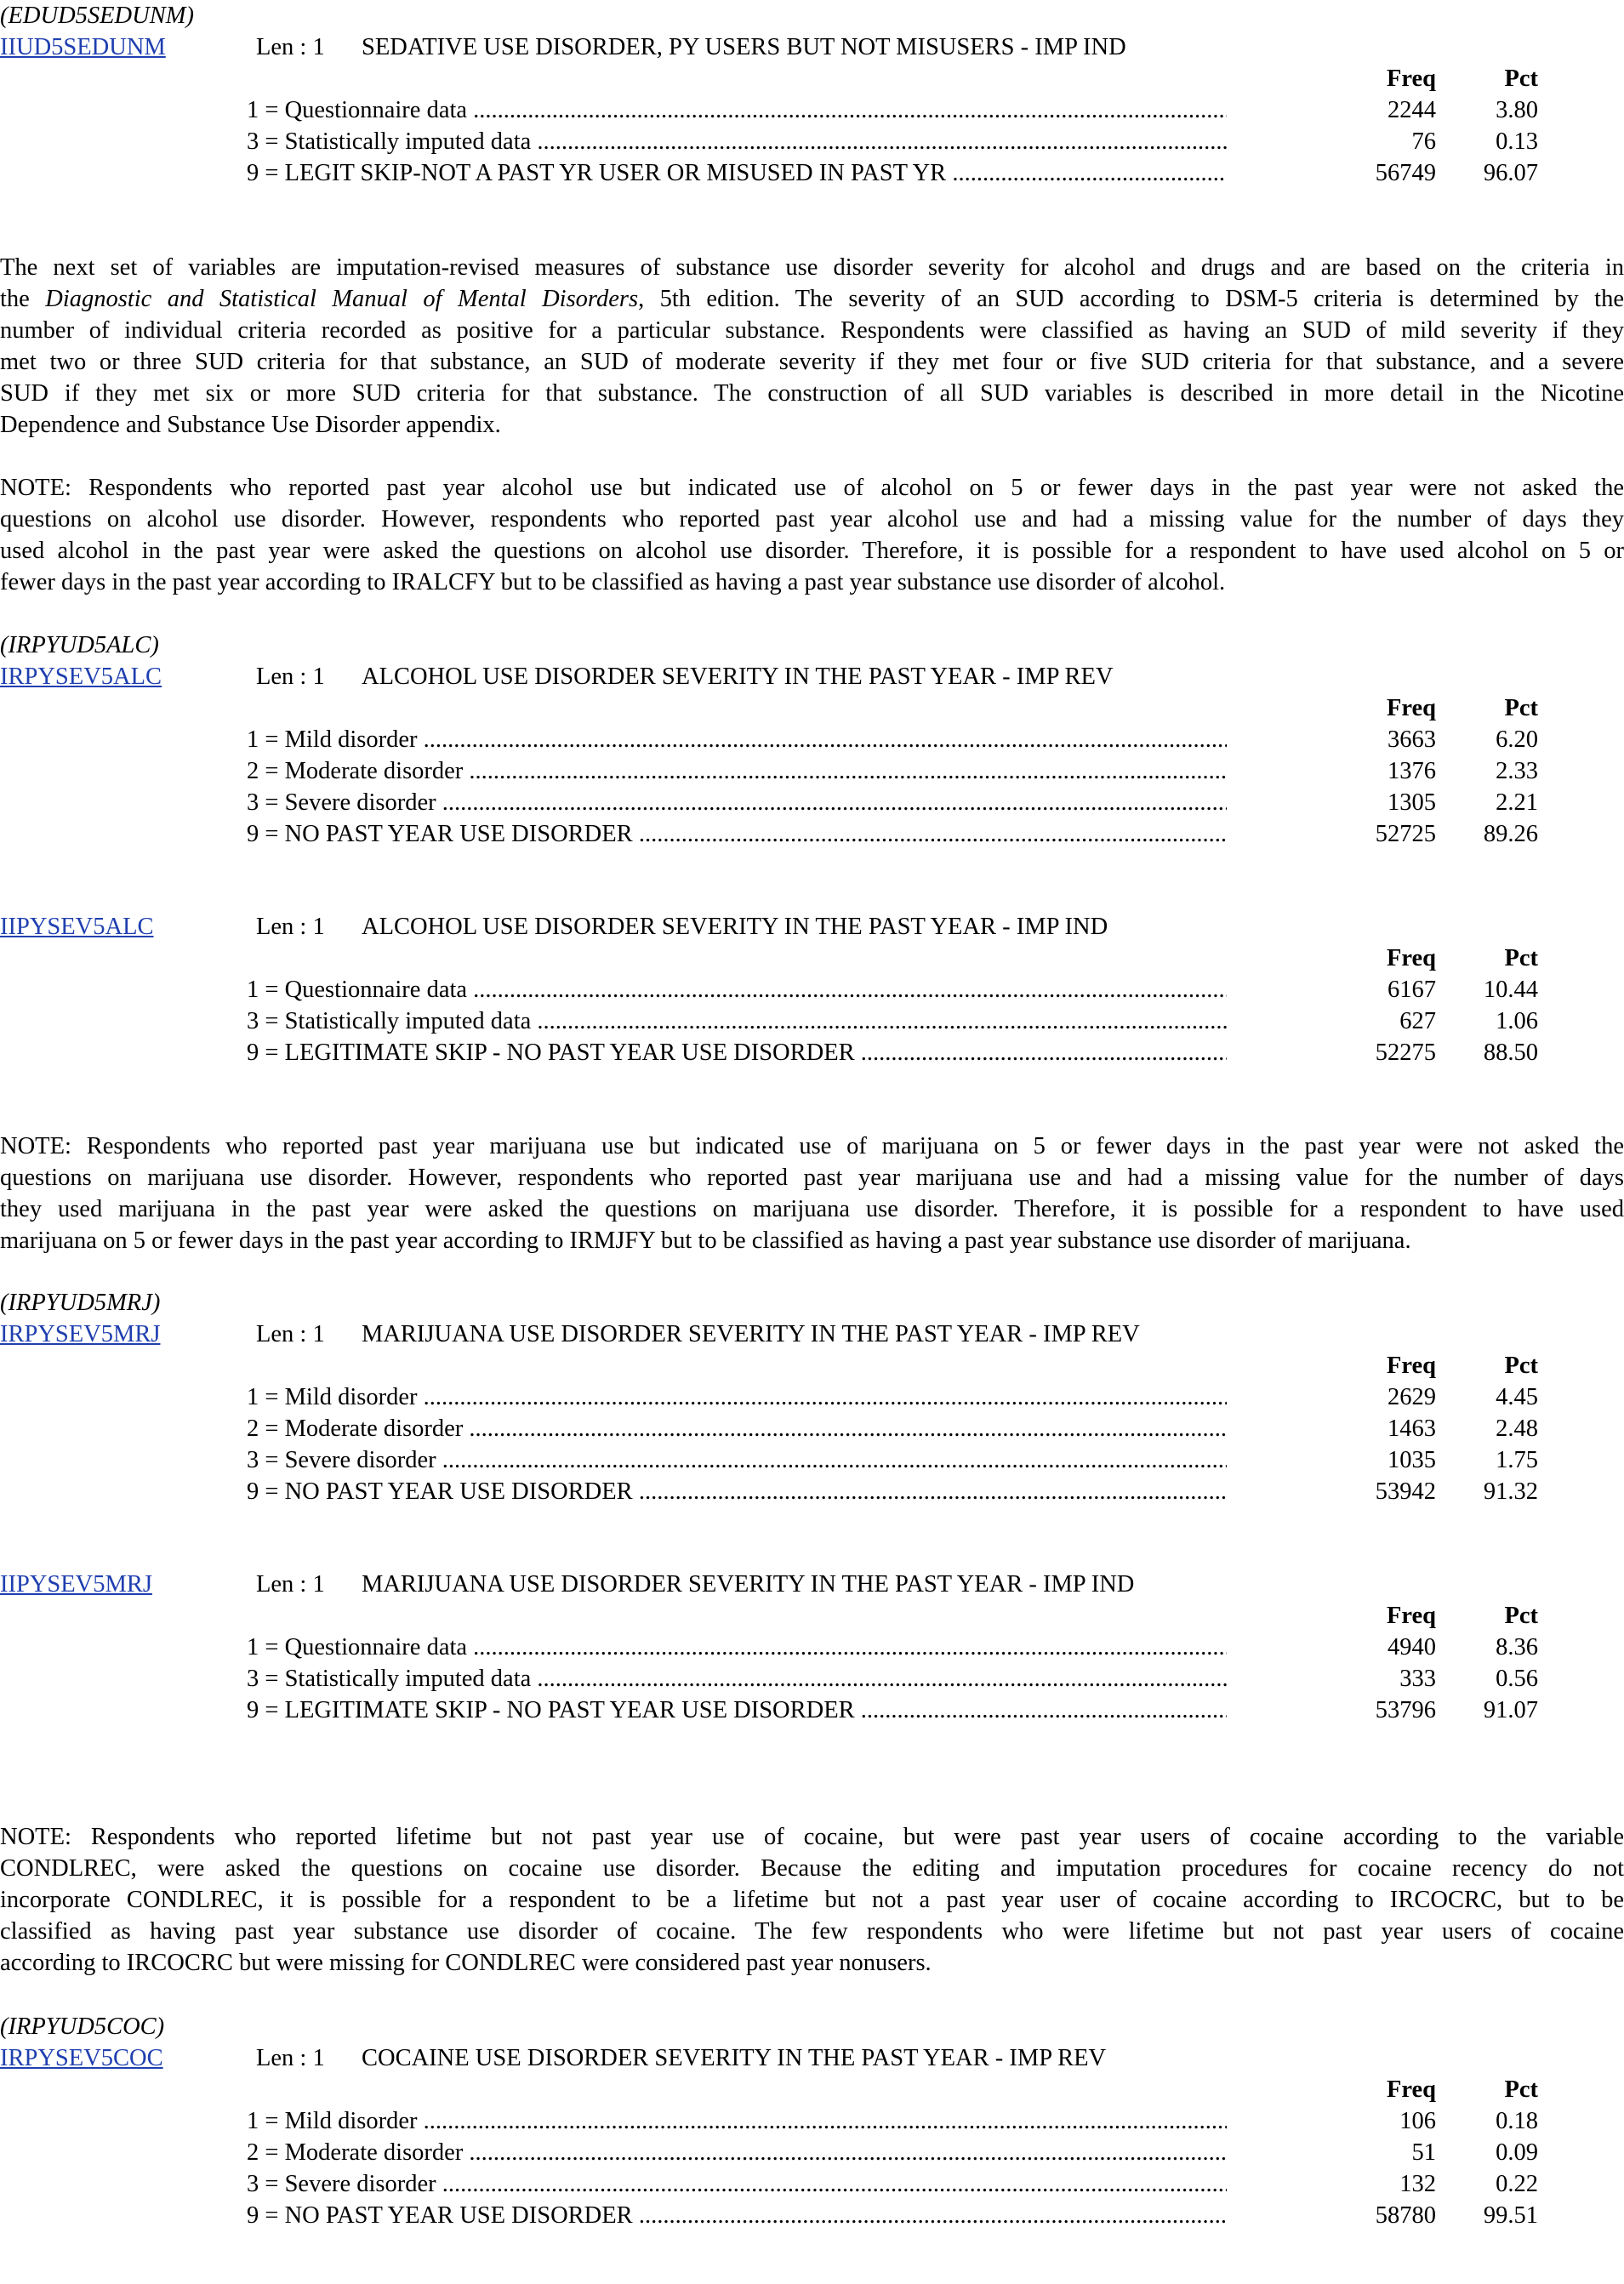 The image size is (1624, 2284). What do you see at coordinates (80, 1334) in the screenshot?
I see `variable-link-irpysev5mrj: IRPYSEV5MRJ` at bounding box center [80, 1334].